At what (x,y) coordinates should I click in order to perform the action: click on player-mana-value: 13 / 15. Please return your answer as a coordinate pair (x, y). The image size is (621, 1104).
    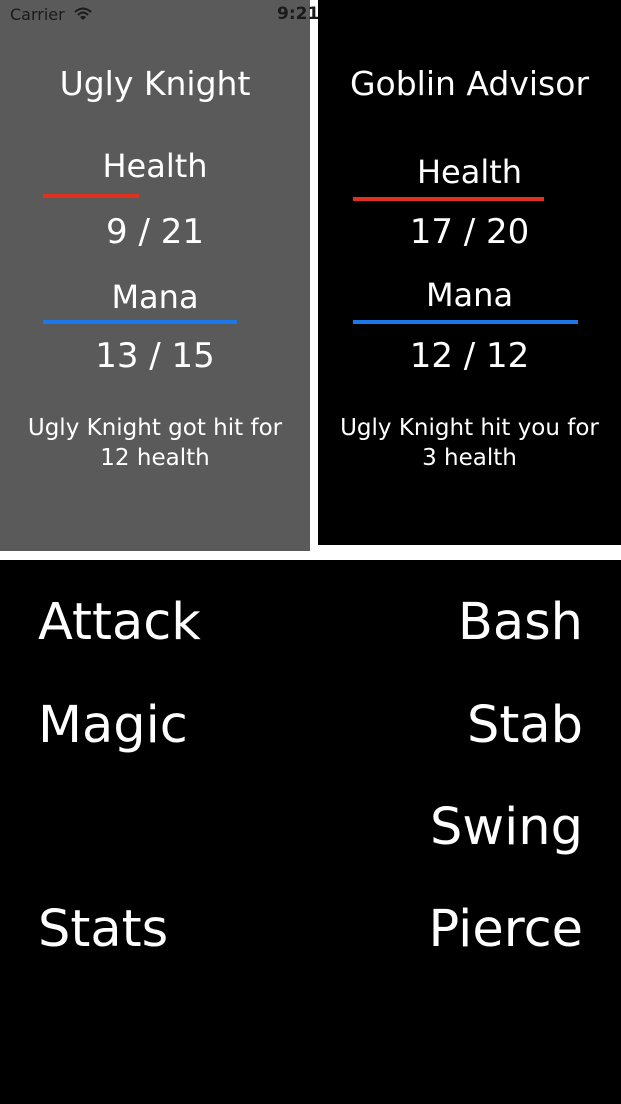
    Looking at the image, I should click on (155, 356).